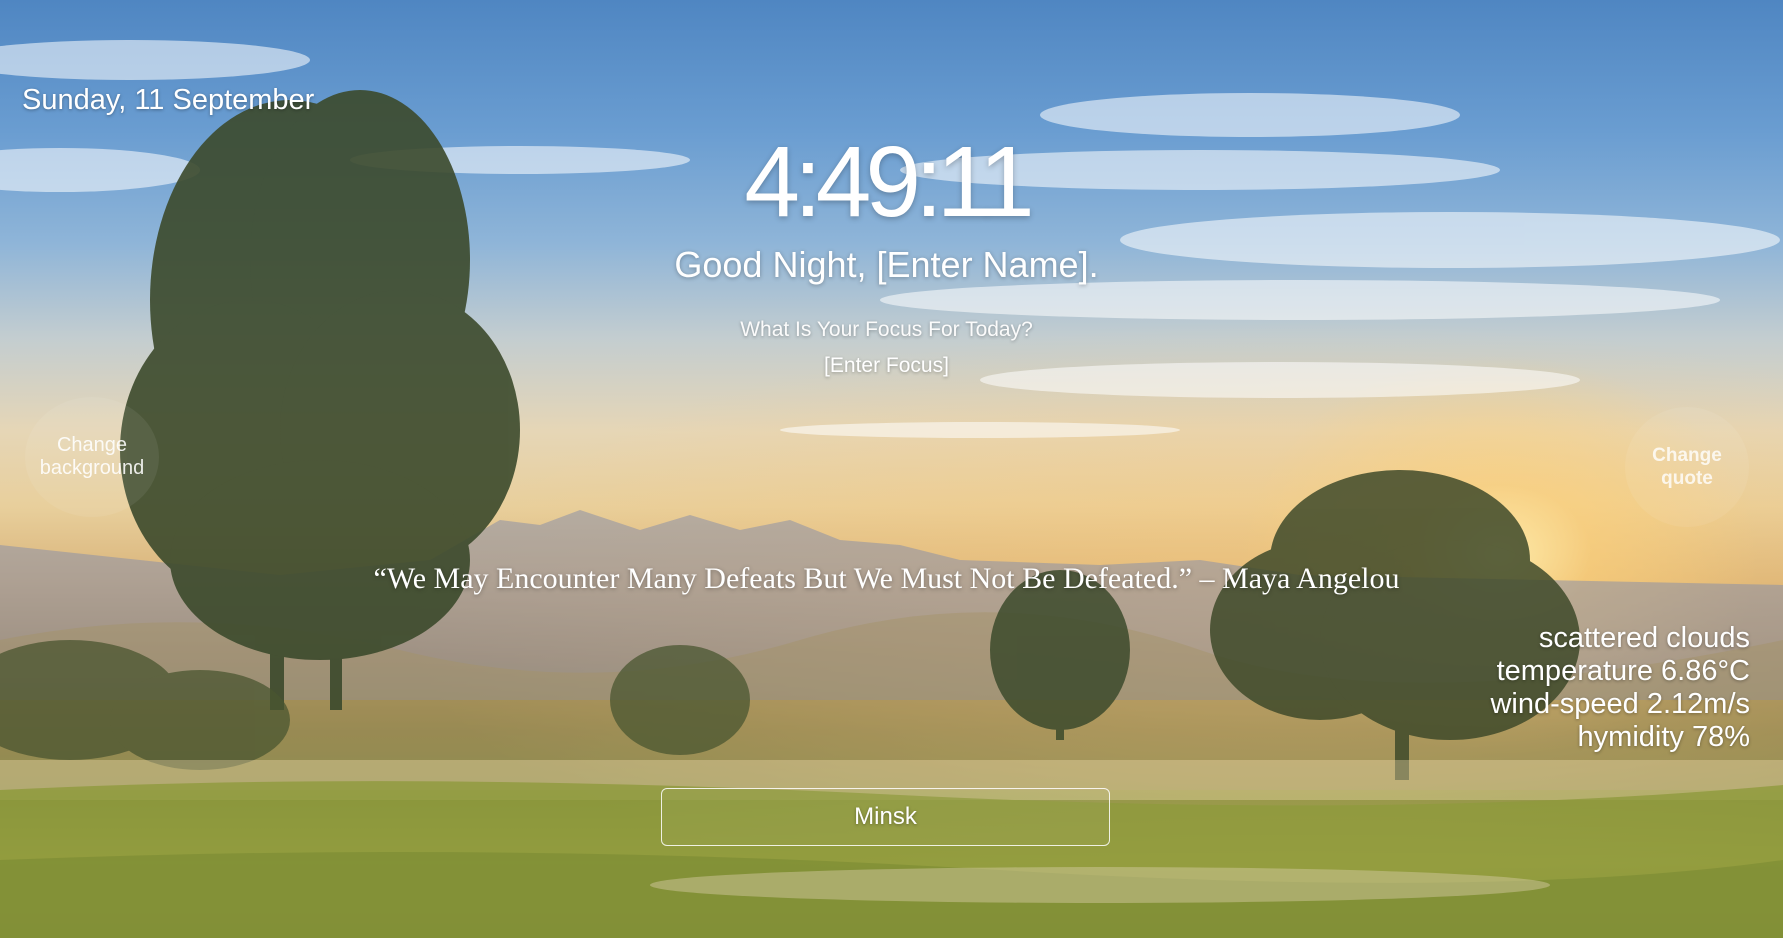 This screenshot has width=1783, height=938. Describe the element at coordinates (885, 817) in the screenshot. I see `city-input` at that location.